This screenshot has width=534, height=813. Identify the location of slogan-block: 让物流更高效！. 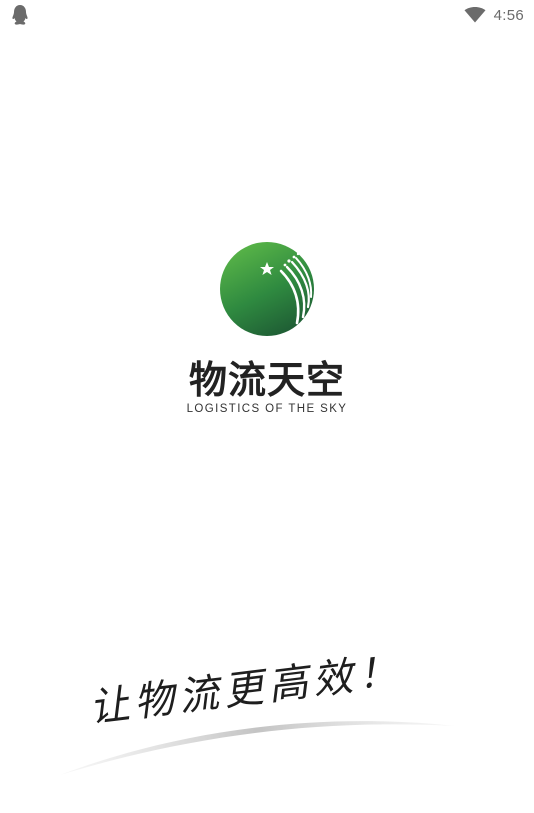
(260, 715).